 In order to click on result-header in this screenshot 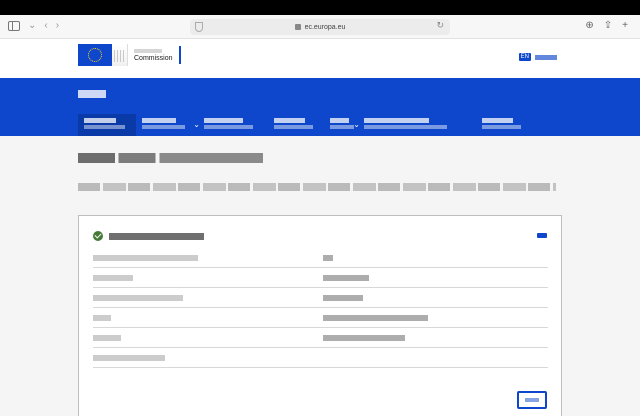, I will do `click(148, 236)`.